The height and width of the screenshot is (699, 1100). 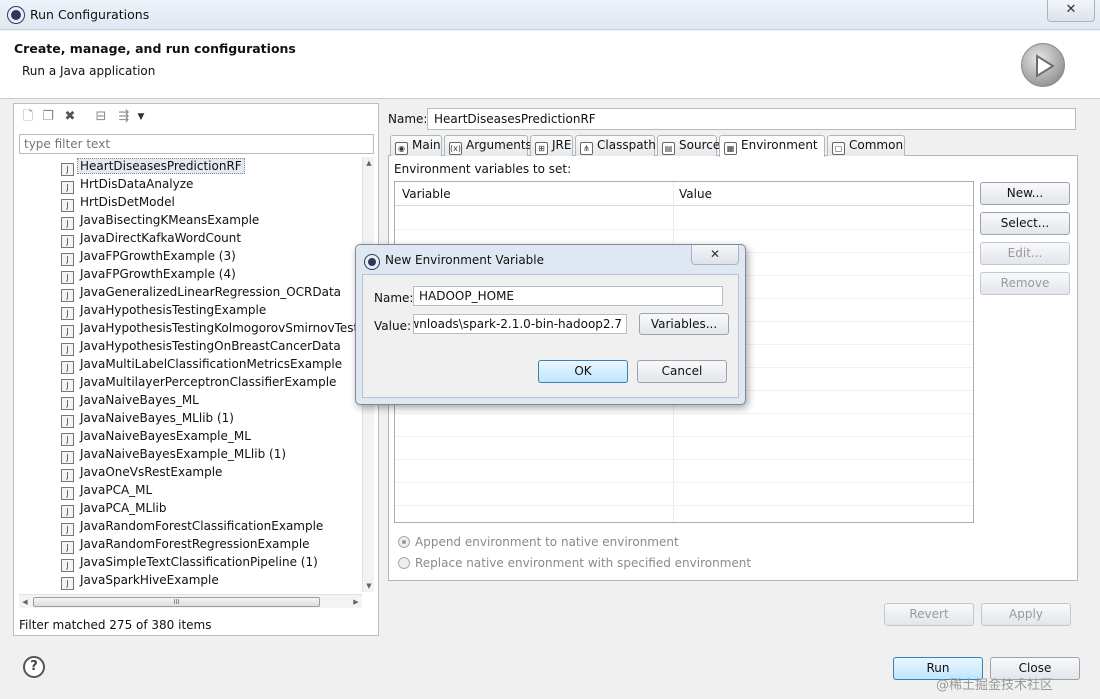 I want to click on tab-label: Main, so click(x=426, y=145).